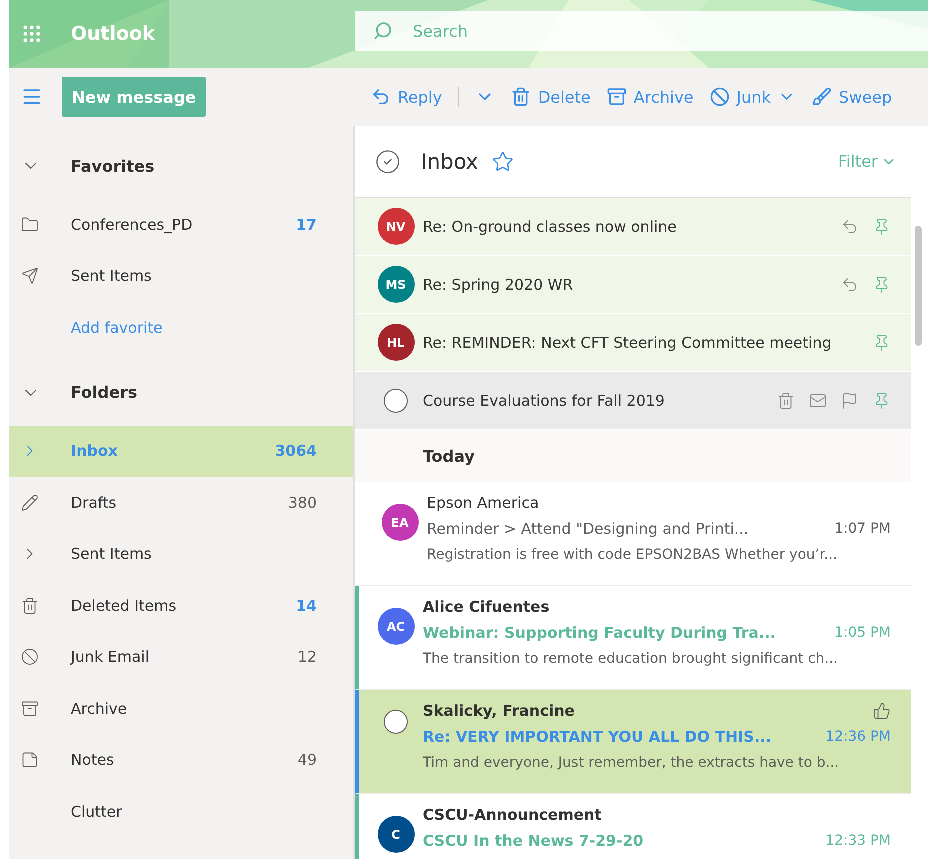 The width and height of the screenshot is (928, 859). What do you see at coordinates (181, 502) in the screenshot?
I see `folder-item: Drafts 380` at bounding box center [181, 502].